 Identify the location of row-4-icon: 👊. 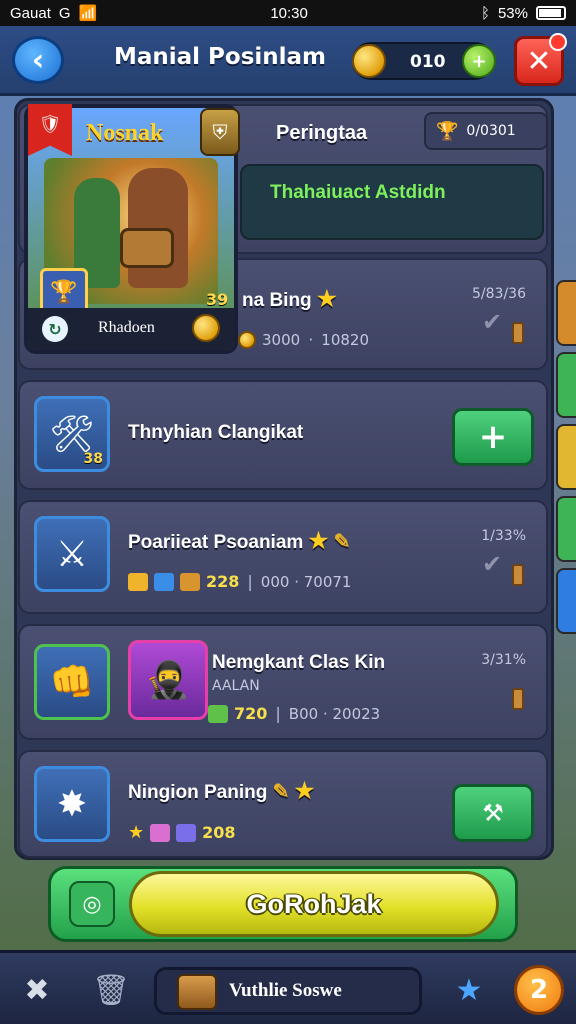
(72, 682).